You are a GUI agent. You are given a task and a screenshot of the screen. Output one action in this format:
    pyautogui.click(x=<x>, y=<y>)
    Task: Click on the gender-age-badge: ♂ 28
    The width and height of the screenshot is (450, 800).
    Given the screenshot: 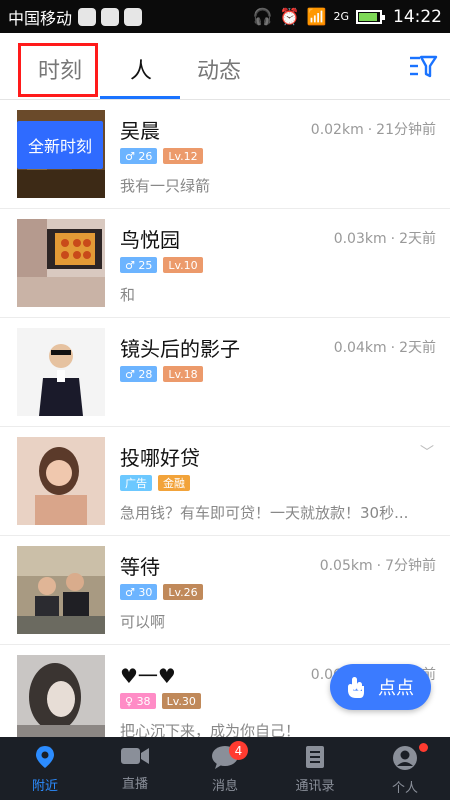 What is the action you would take?
    pyautogui.click(x=139, y=374)
    